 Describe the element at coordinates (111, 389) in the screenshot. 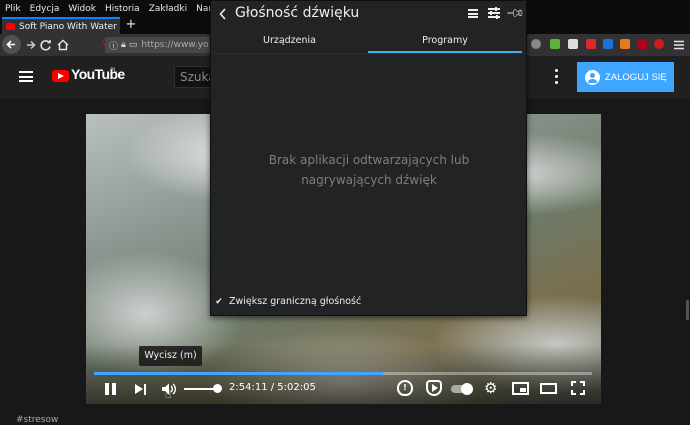

I see `pause-button` at that location.